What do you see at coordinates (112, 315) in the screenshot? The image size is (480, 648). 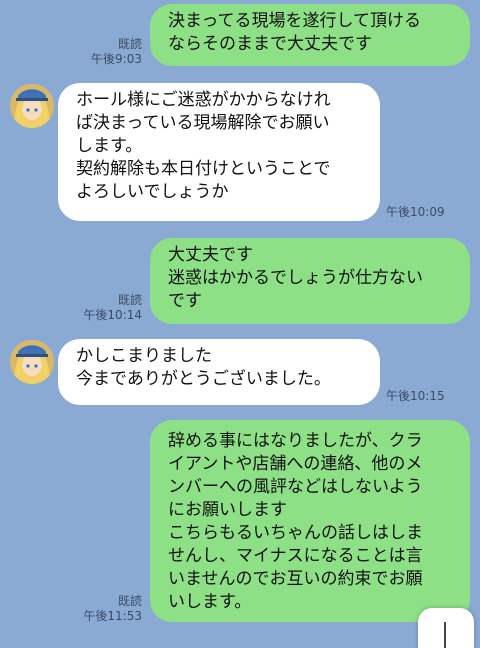 I see `message-time: 午後10:14` at bounding box center [112, 315].